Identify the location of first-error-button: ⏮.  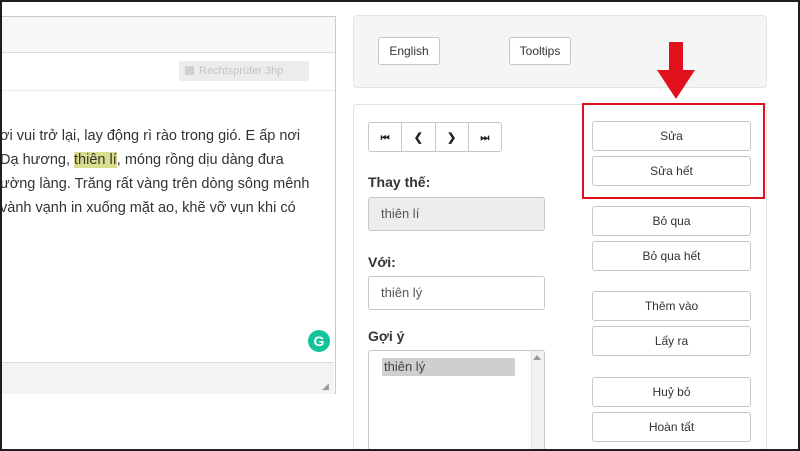
(386, 137).